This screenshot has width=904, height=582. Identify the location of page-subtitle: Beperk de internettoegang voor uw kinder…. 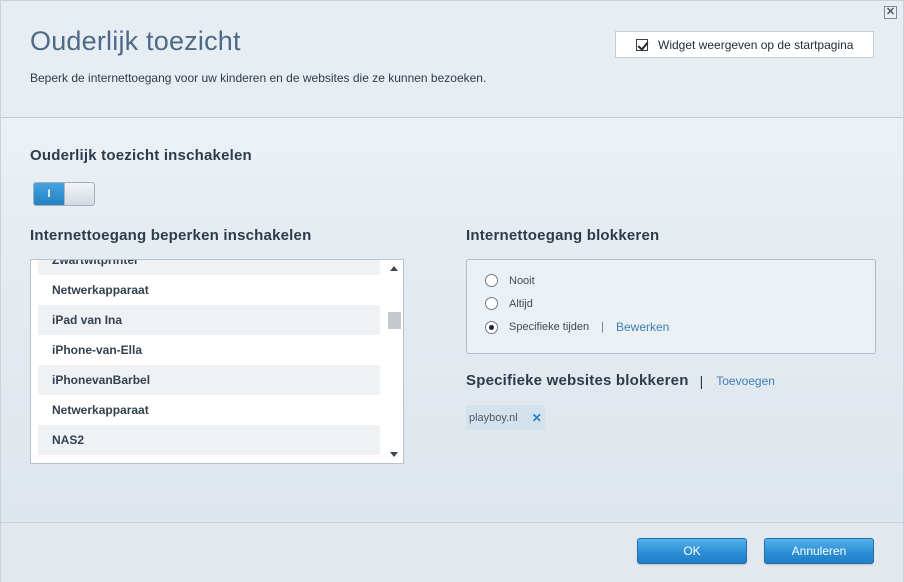
(258, 78).